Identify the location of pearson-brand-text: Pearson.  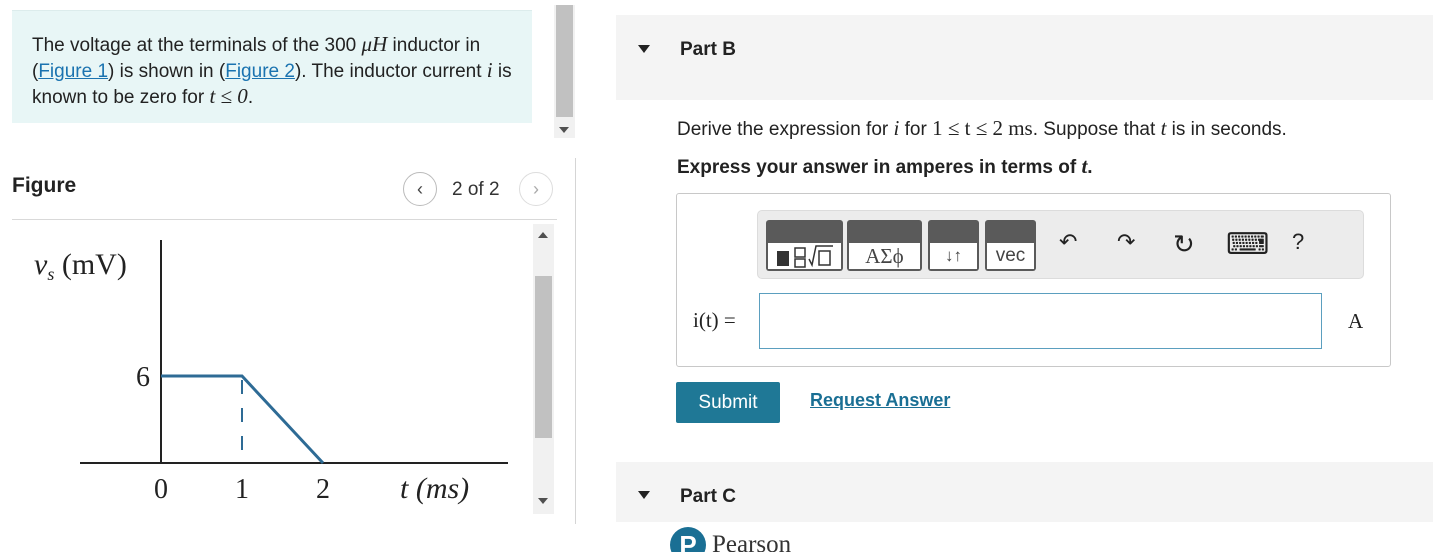
(752, 541).